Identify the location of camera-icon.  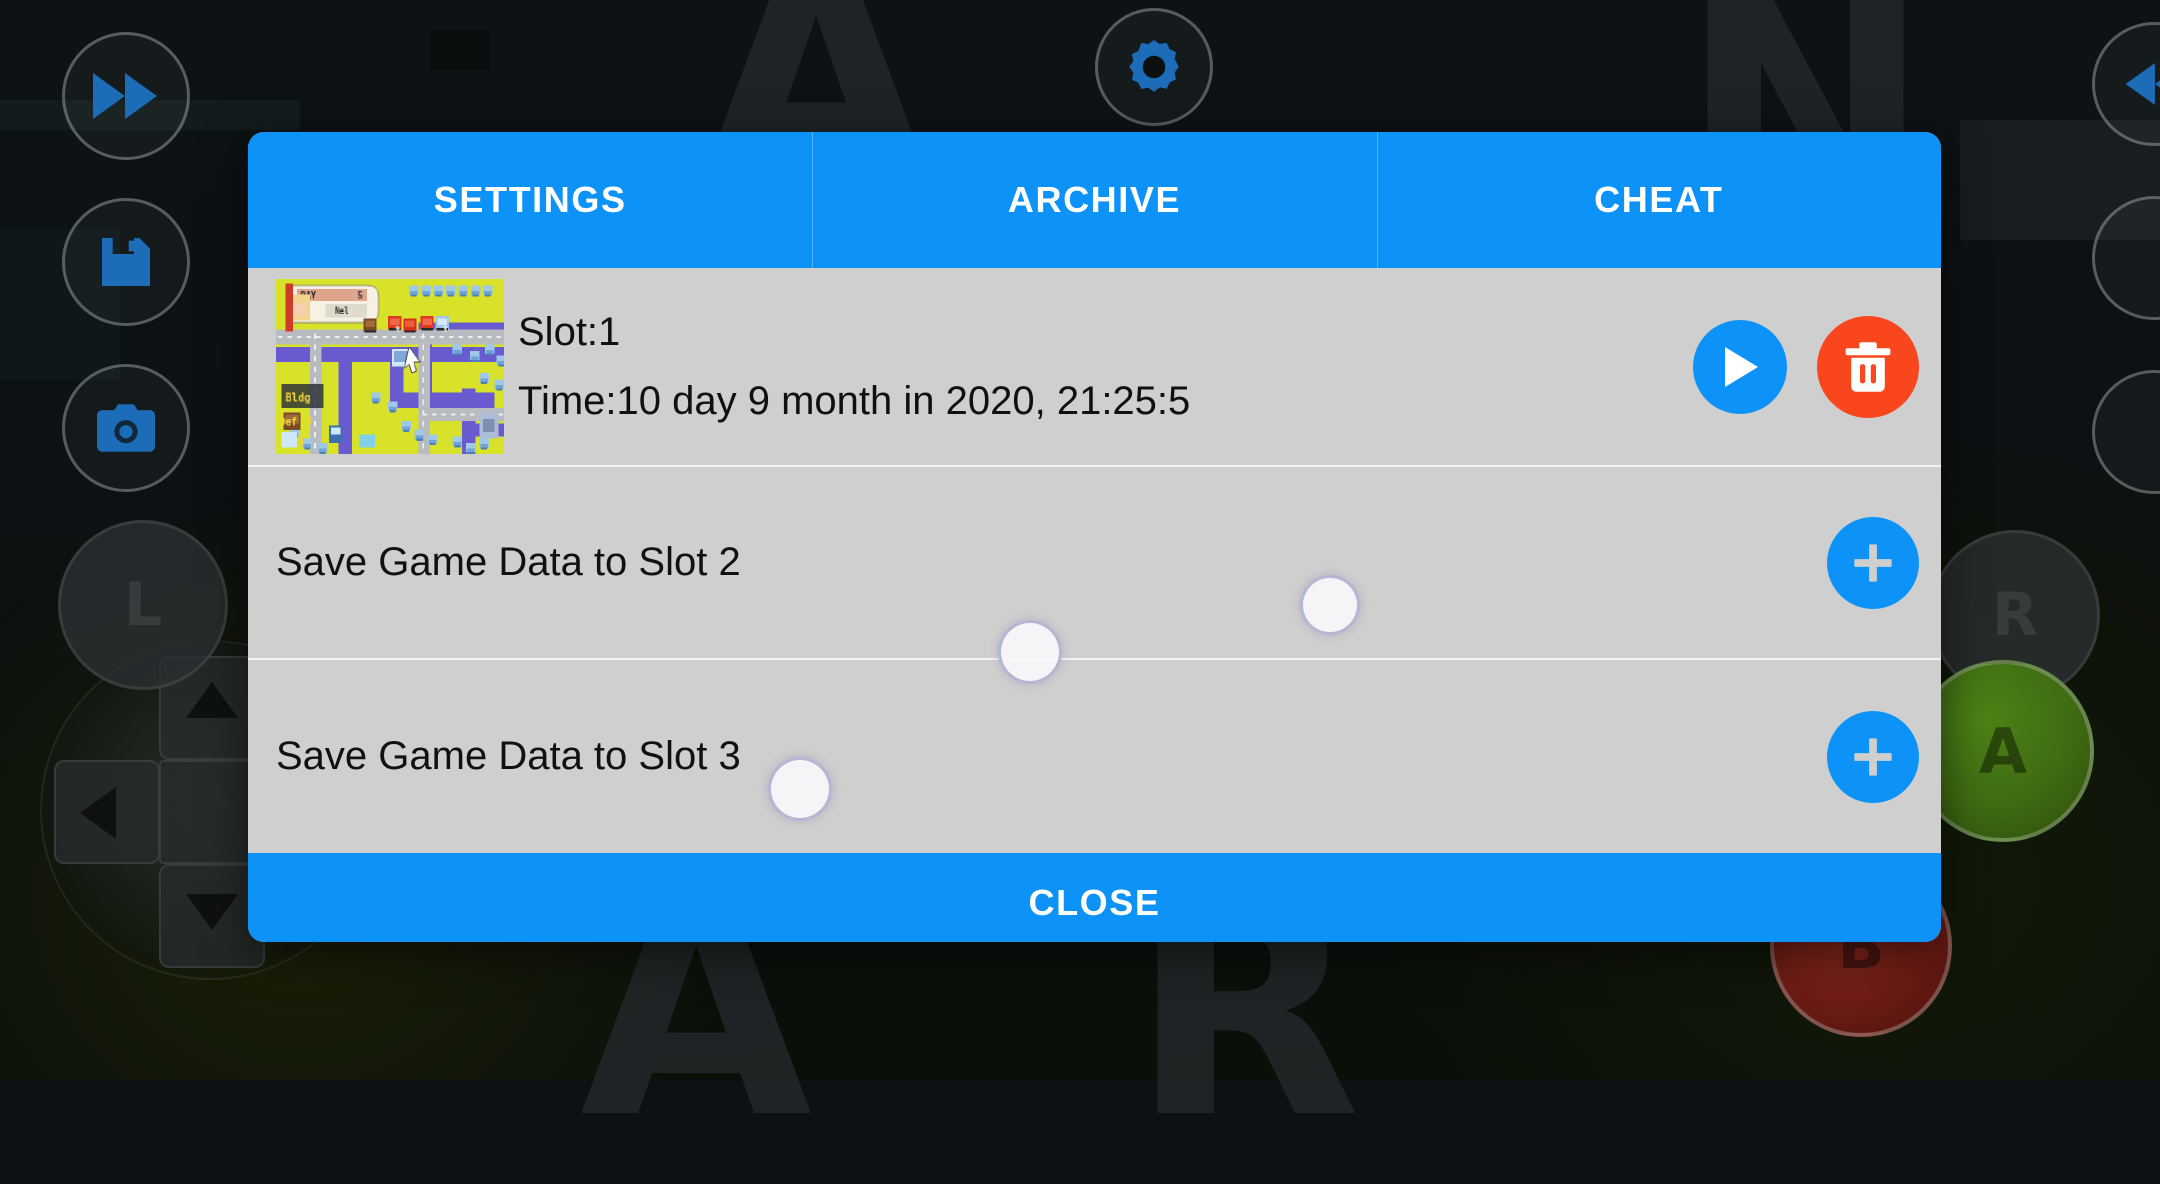
(126, 428).